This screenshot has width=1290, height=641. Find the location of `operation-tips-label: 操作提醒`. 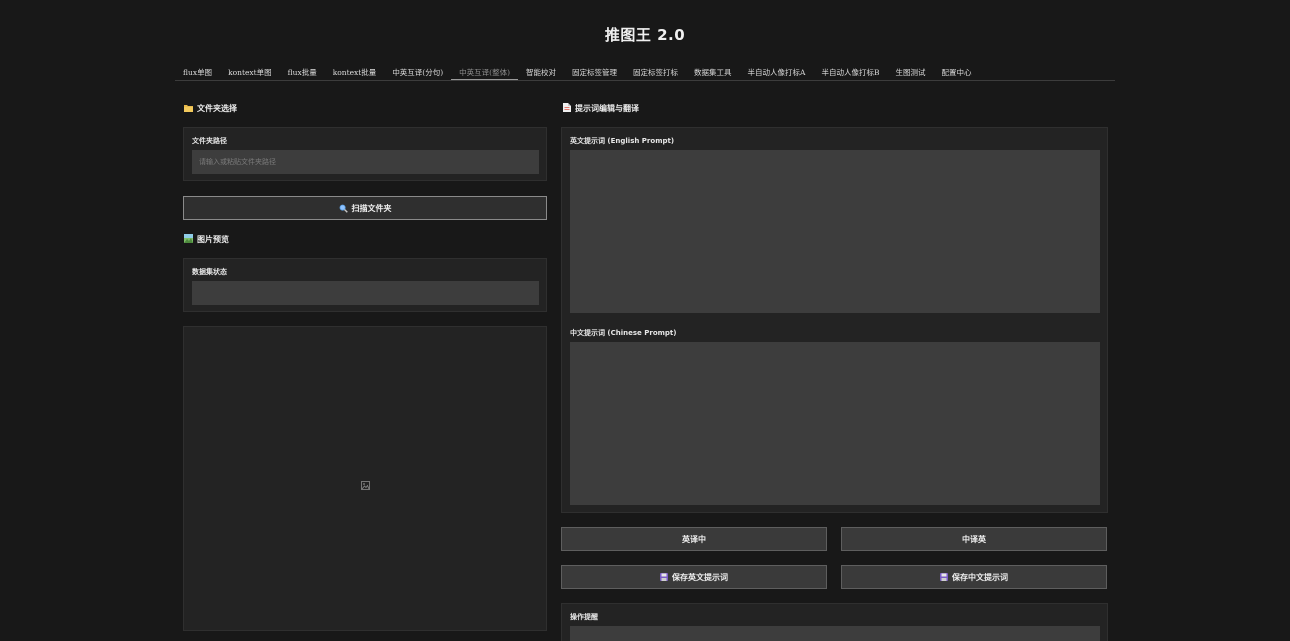

operation-tips-label: 操作提醒 is located at coordinates (584, 617).